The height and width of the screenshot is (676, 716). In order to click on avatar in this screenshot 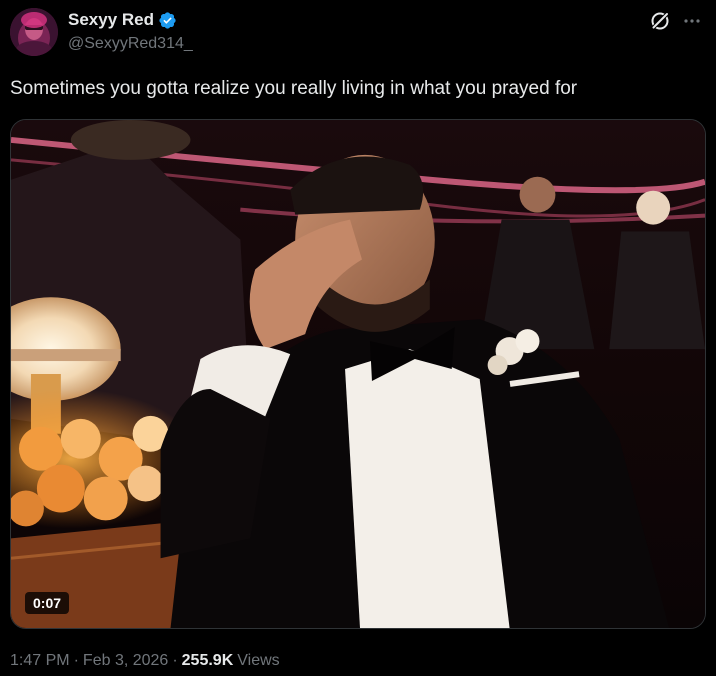, I will do `click(34, 32)`.